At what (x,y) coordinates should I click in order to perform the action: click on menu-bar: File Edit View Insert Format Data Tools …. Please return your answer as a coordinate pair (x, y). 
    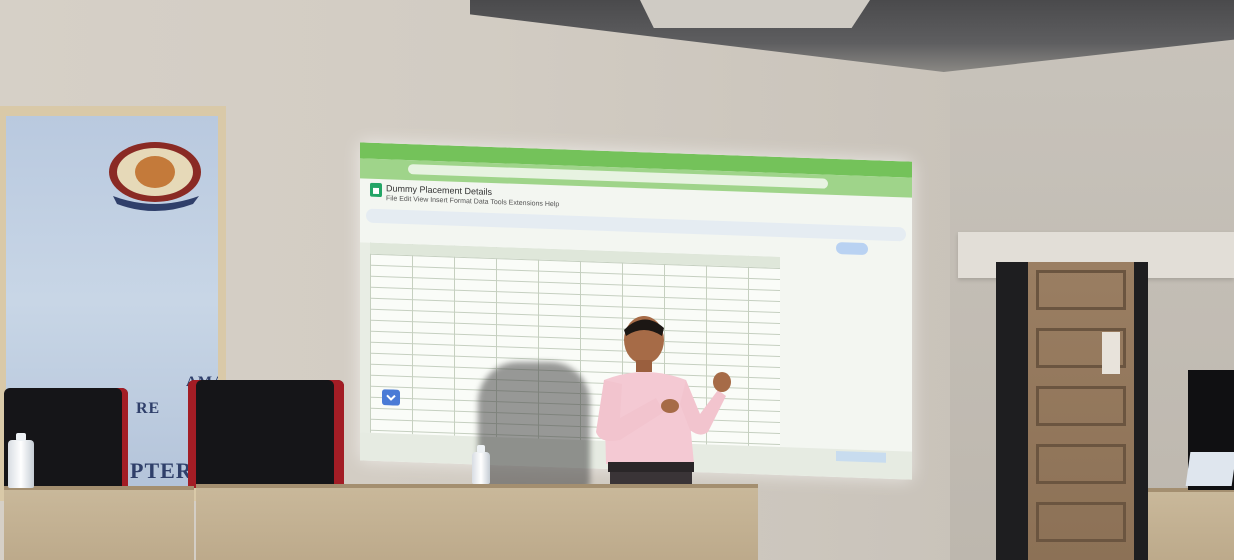
    Looking at the image, I should click on (473, 202).